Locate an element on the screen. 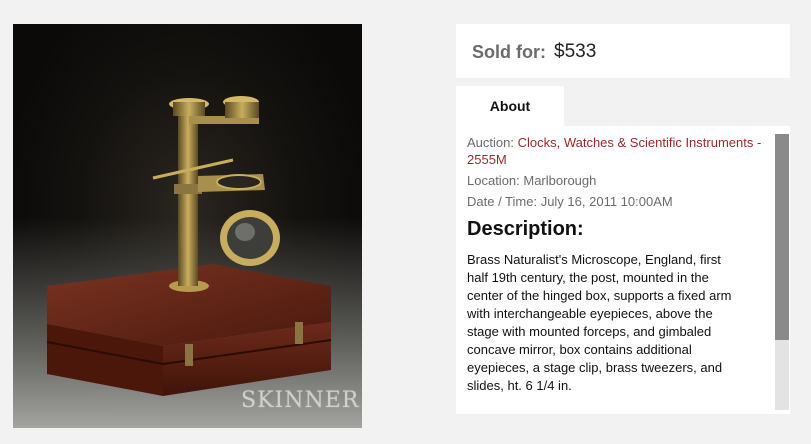  sold-price: $533 is located at coordinates (575, 51).